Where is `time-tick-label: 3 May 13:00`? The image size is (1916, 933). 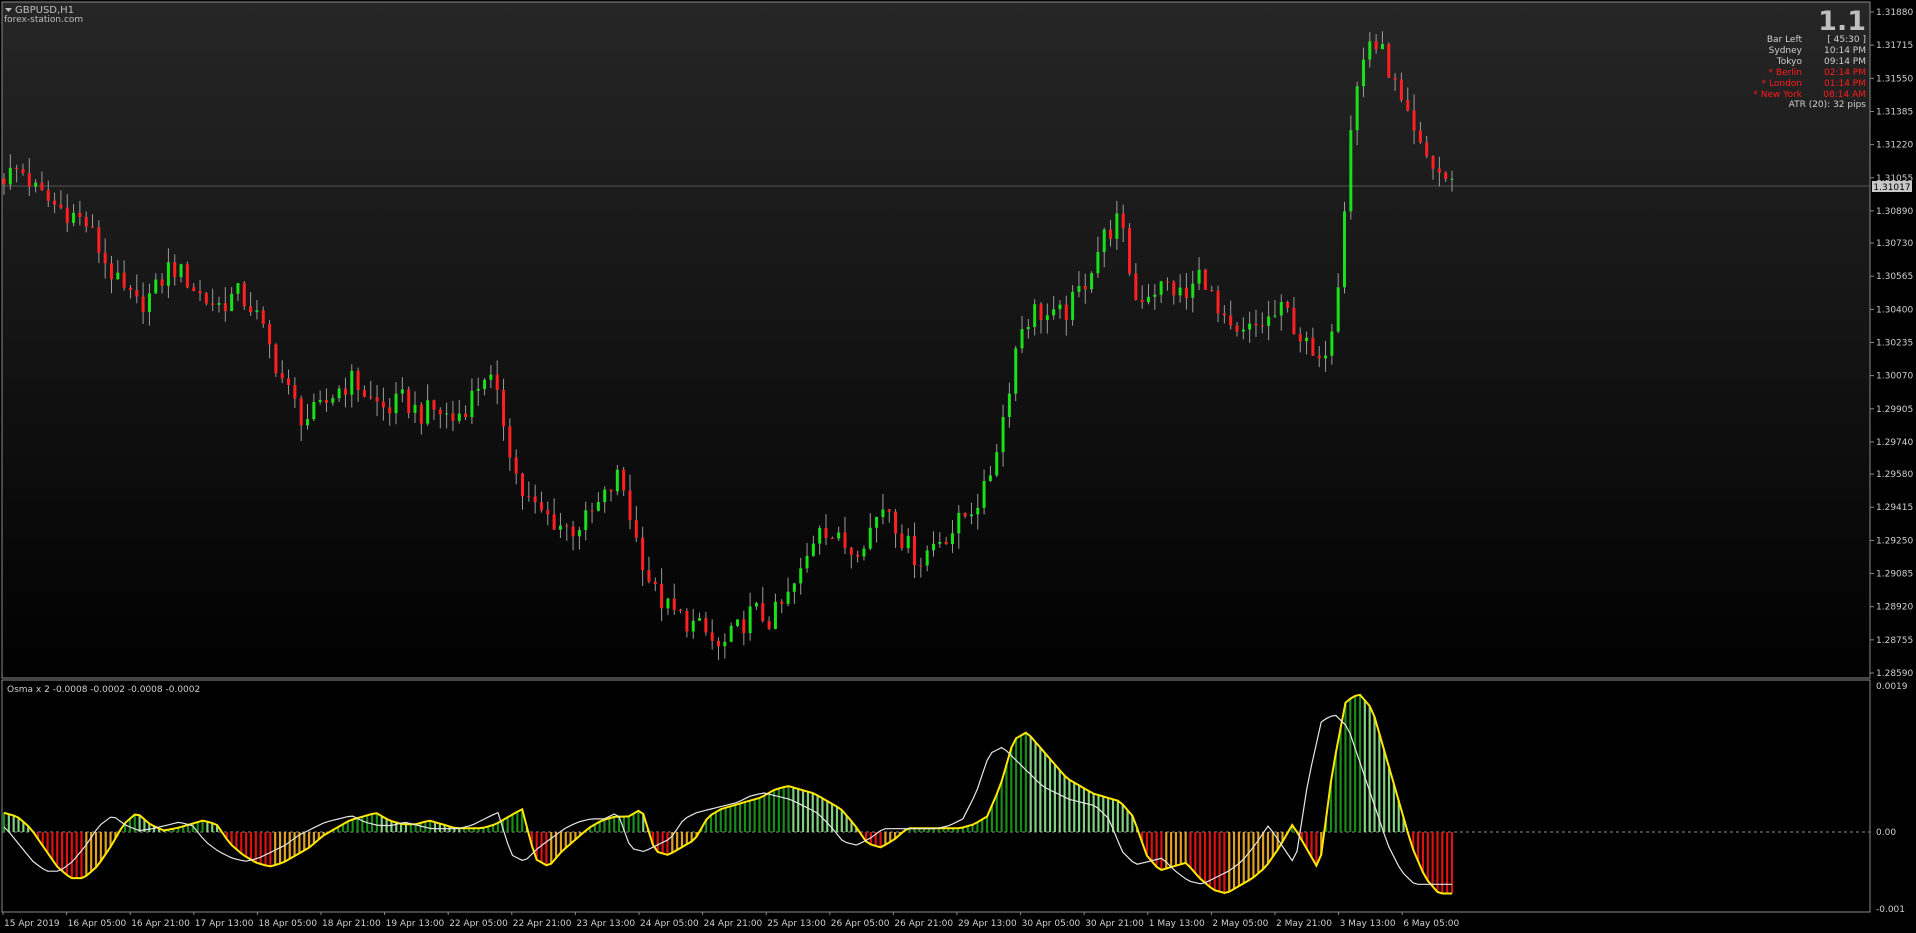 time-tick-label: 3 May 13:00 is located at coordinates (1368, 924).